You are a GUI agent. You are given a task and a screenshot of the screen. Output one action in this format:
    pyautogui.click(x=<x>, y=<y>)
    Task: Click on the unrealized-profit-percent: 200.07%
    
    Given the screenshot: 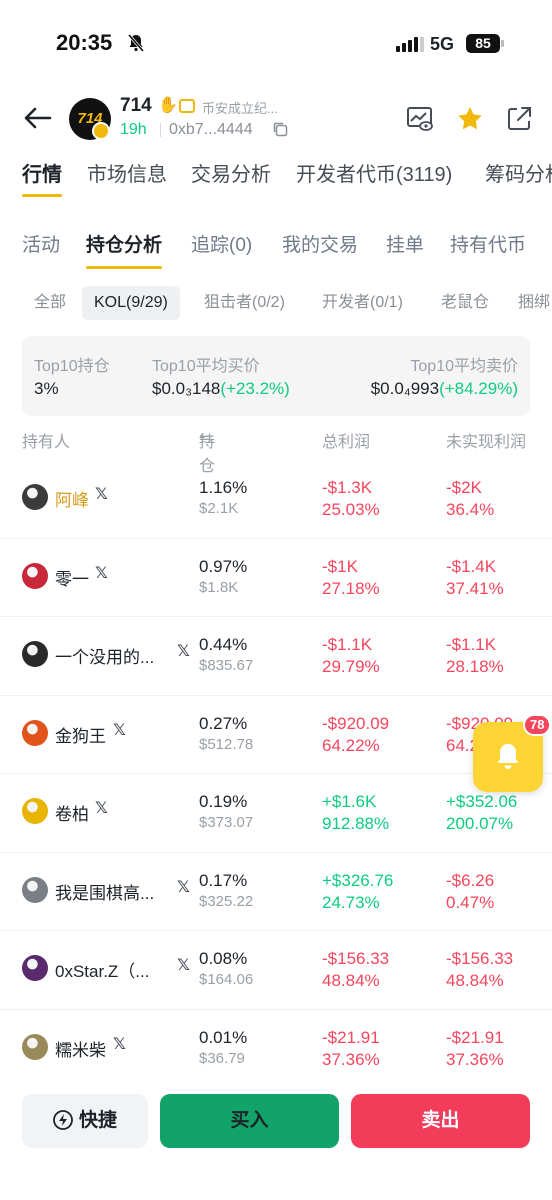 What is the action you would take?
    pyautogui.click(x=480, y=823)
    